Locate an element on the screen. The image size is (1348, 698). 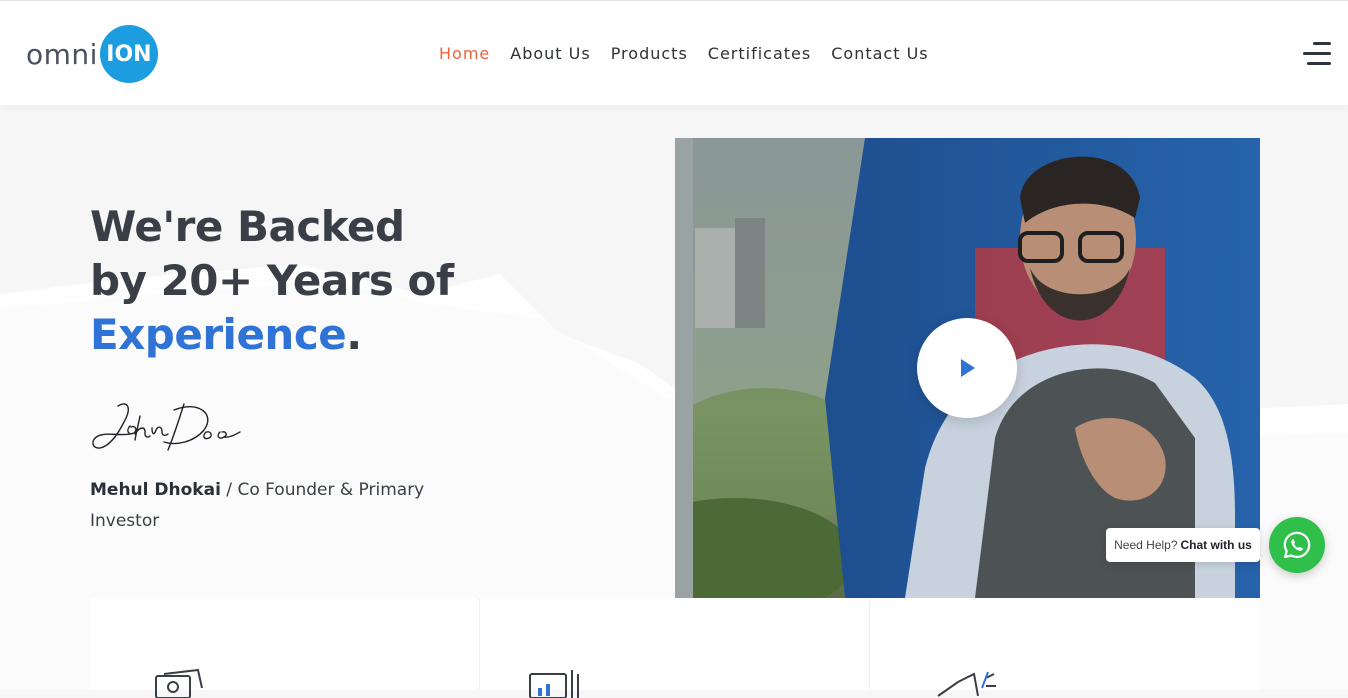
play-icon is located at coordinates (968, 368).